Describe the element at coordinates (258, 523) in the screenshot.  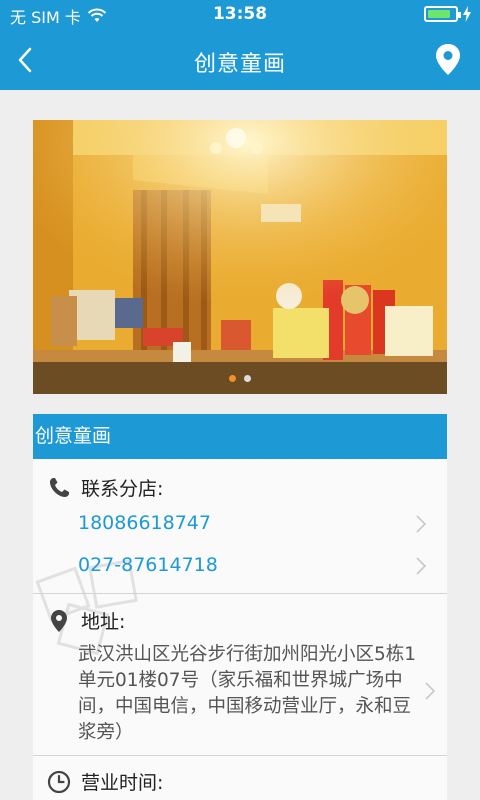
I see `phone-number-1: 18086618747` at that location.